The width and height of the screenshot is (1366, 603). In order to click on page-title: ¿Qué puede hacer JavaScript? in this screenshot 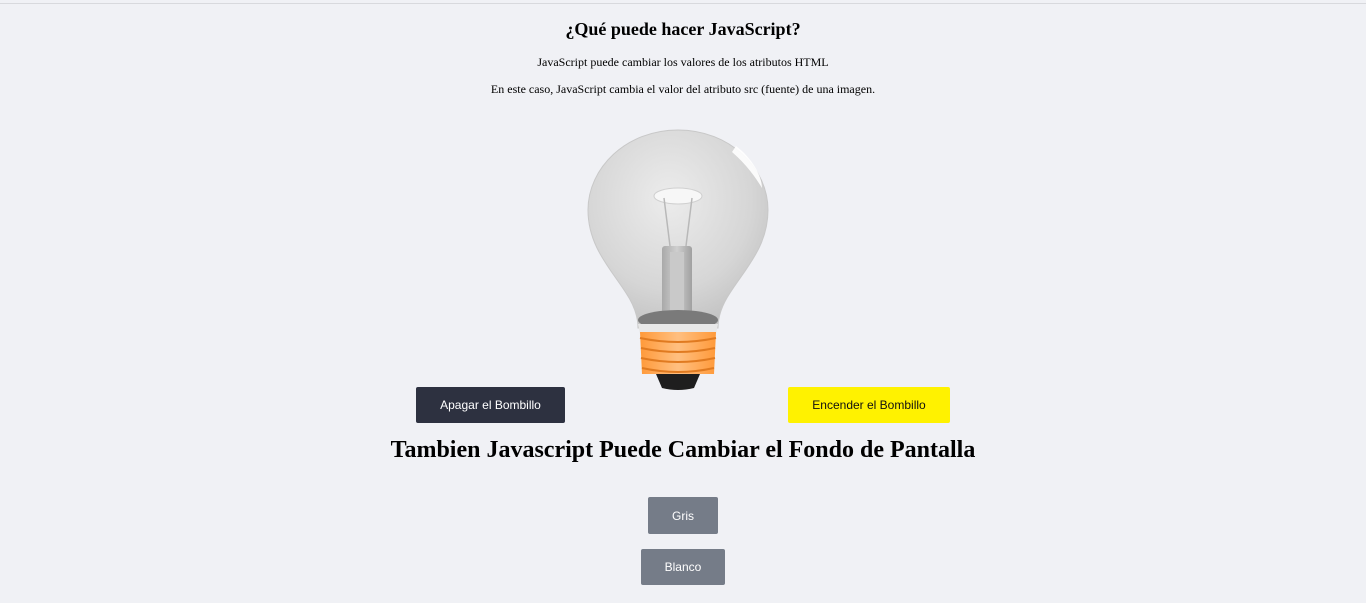, I will do `click(683, 29)`.